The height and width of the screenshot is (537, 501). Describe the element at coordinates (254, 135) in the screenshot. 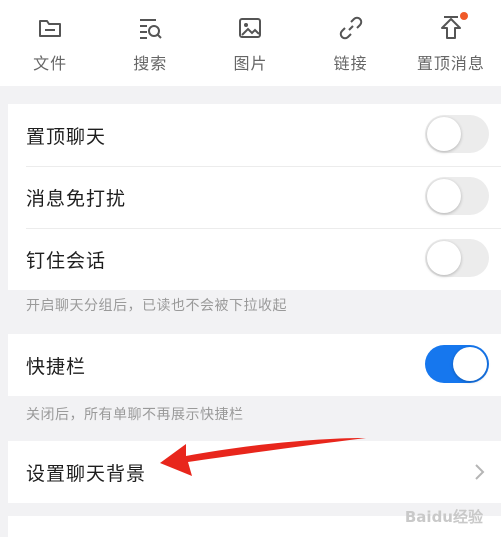

I see `setting-pin-chat: 置顶聊天` at that location.